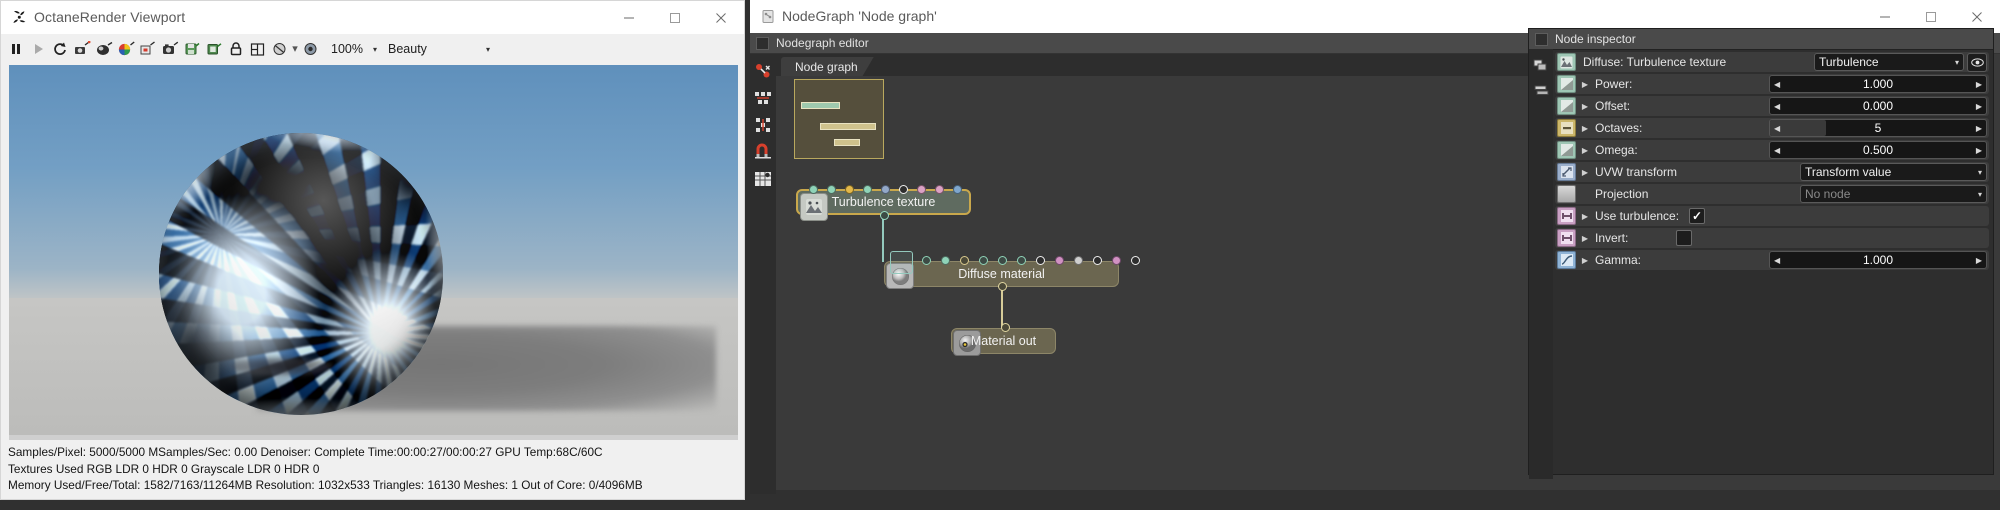  Describe the element at coordinates (1772, 216) in the screenshot. I see `inspector-row-use-turbulence: ▶ Use turbulence: ✓` at that location.